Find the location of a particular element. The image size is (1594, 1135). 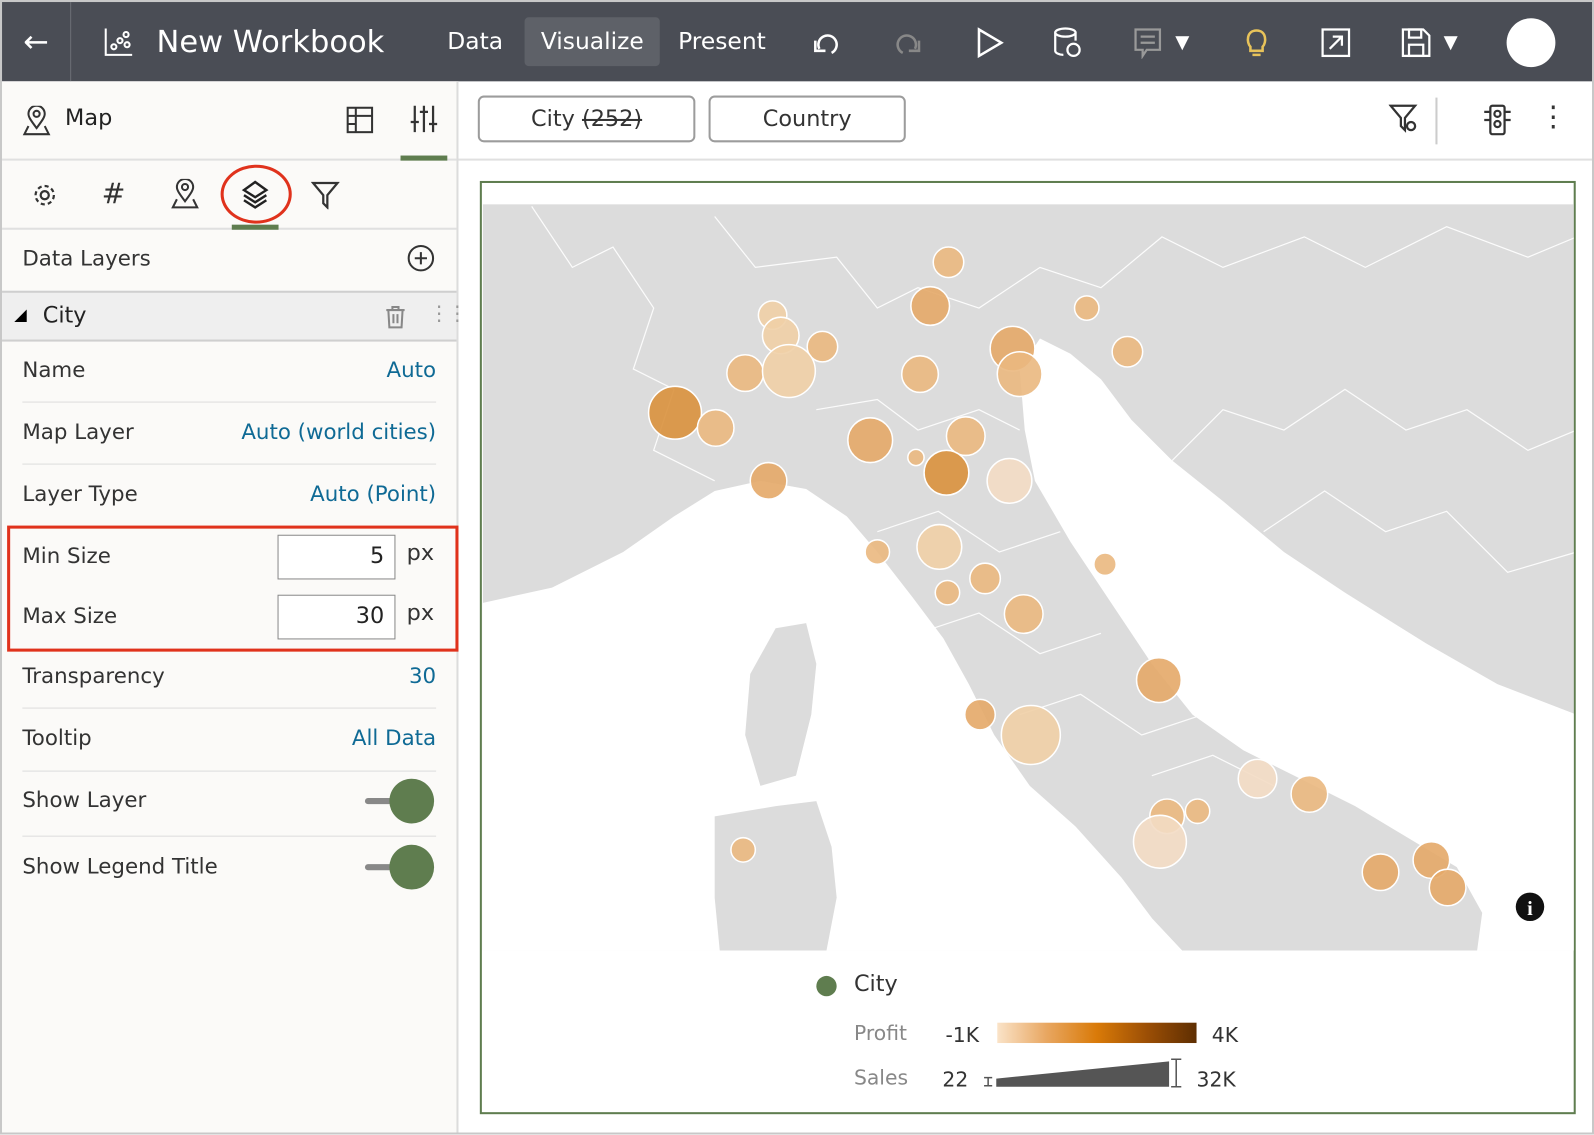

add-layer-icon is located at coordinates (421, 258).